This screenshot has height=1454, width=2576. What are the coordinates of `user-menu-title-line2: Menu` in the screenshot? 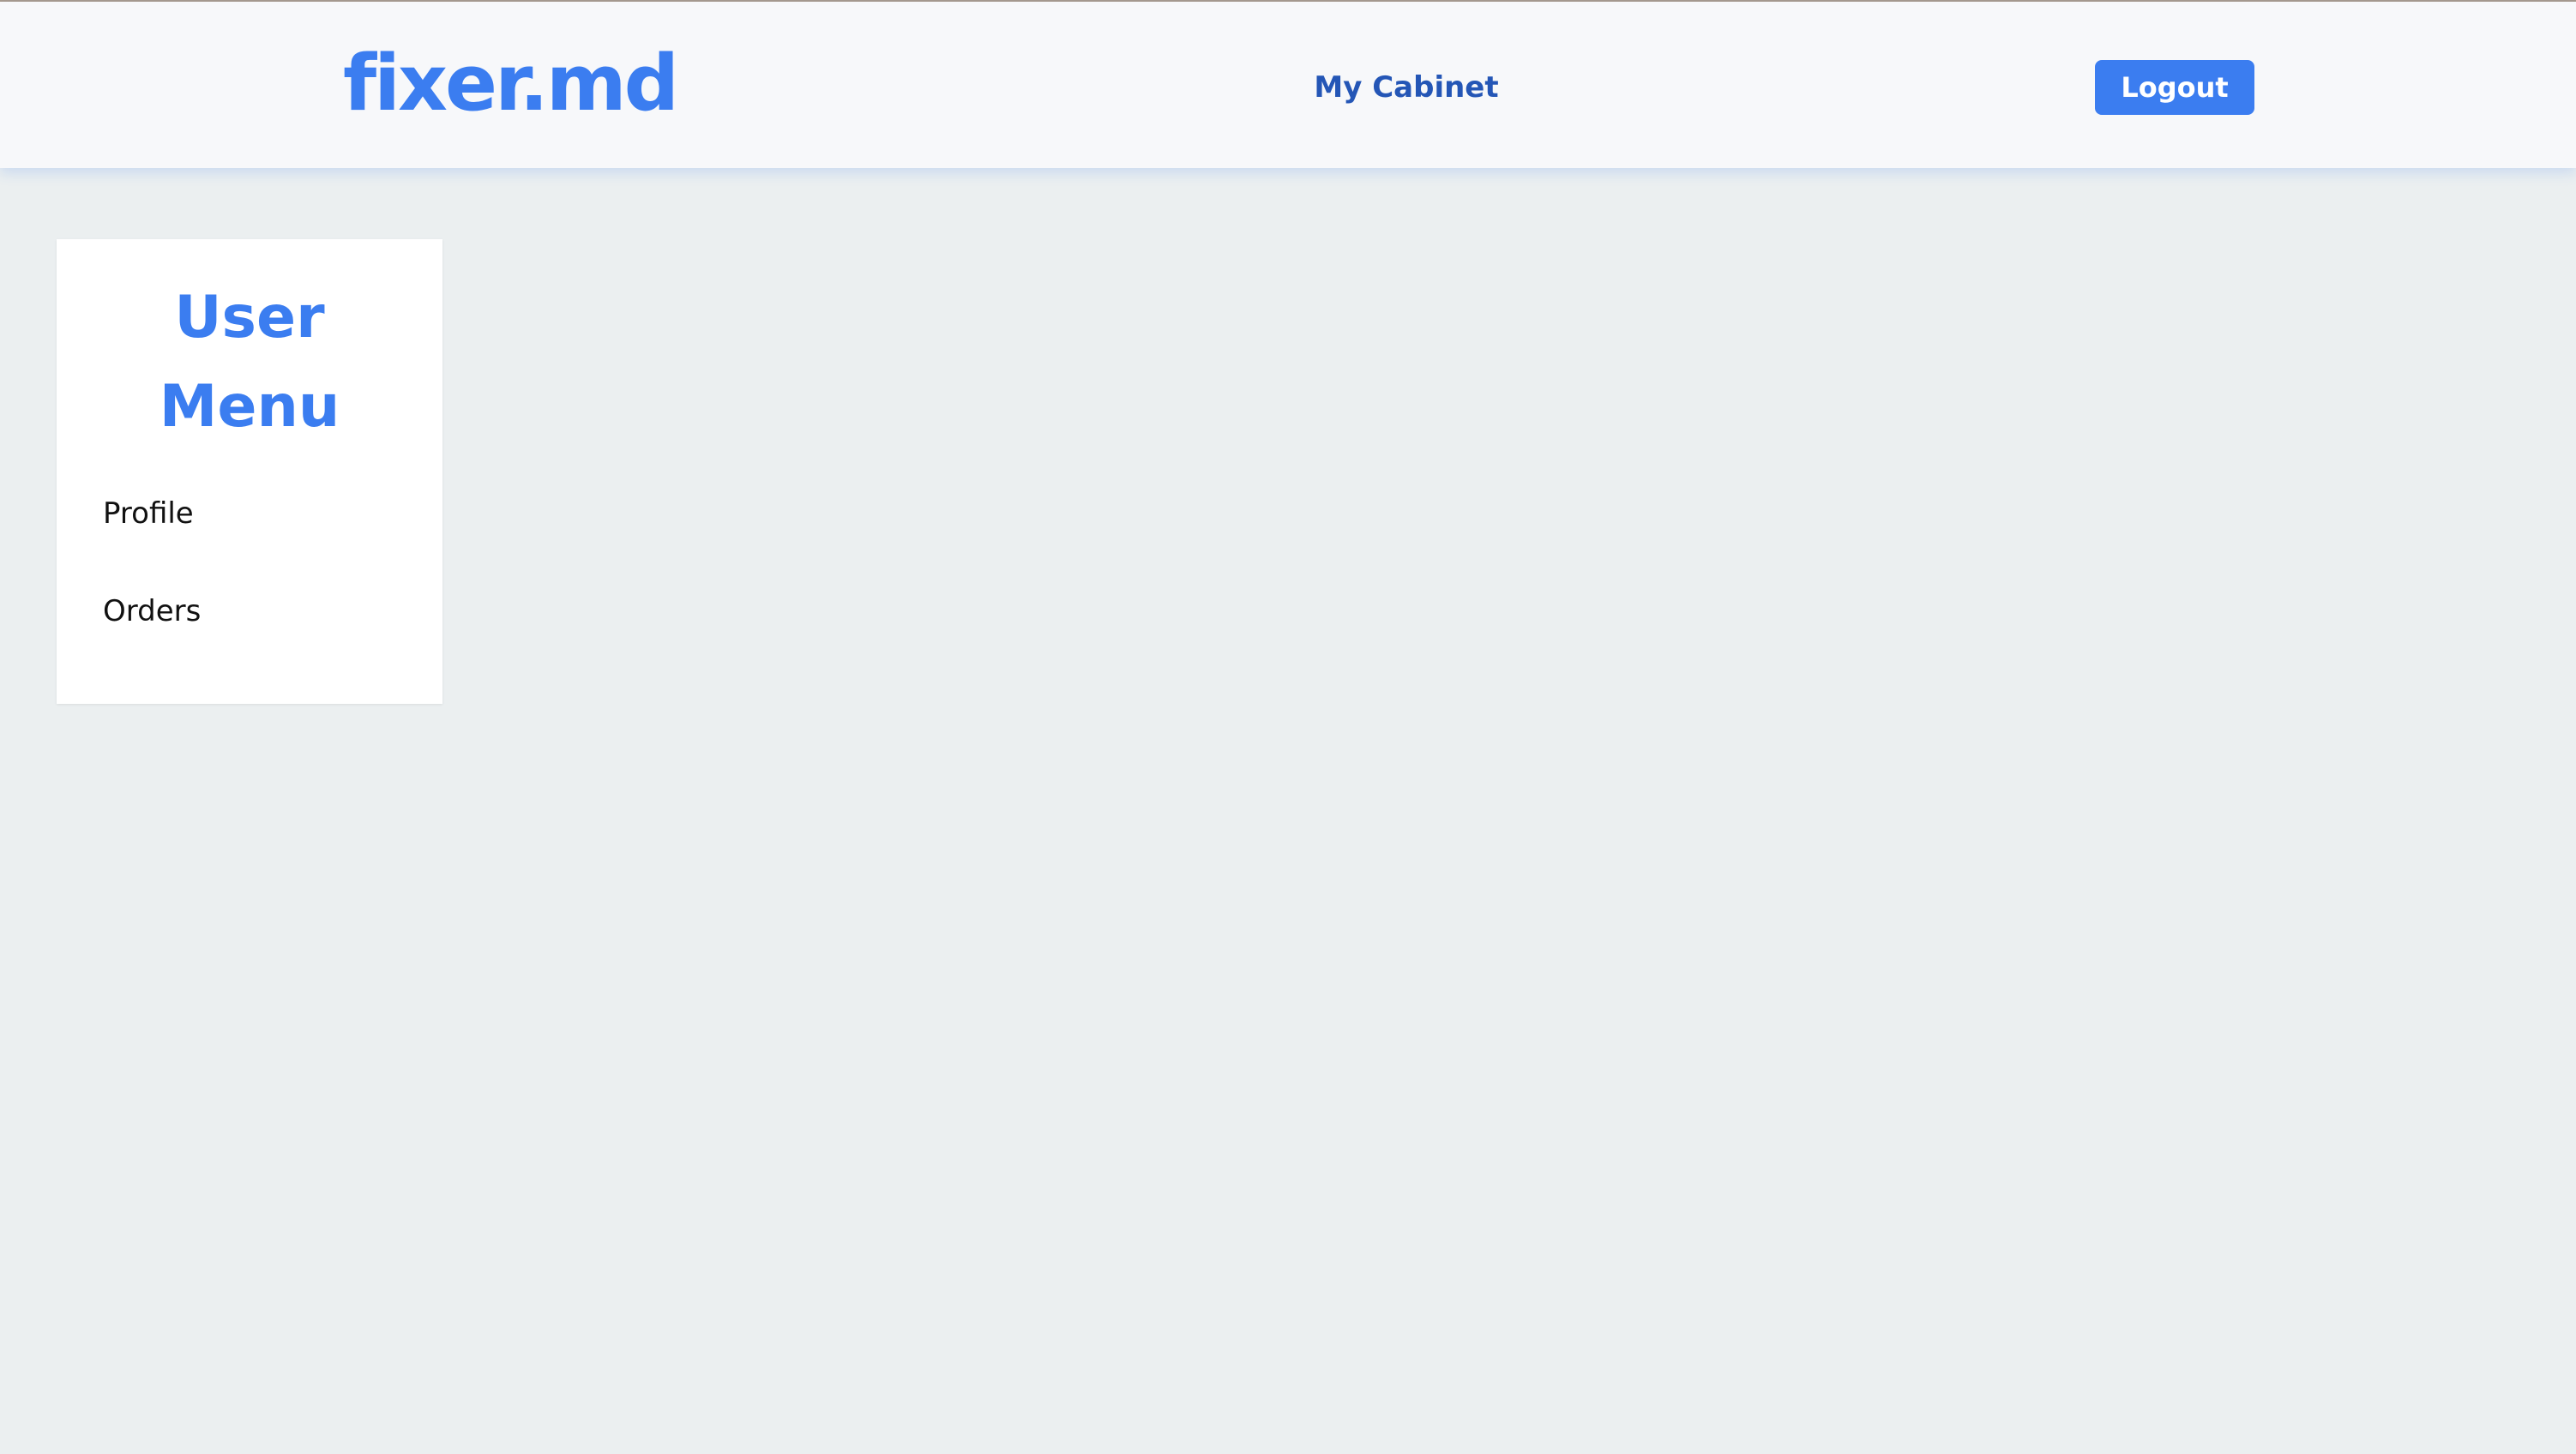 It's located at (249, 407).